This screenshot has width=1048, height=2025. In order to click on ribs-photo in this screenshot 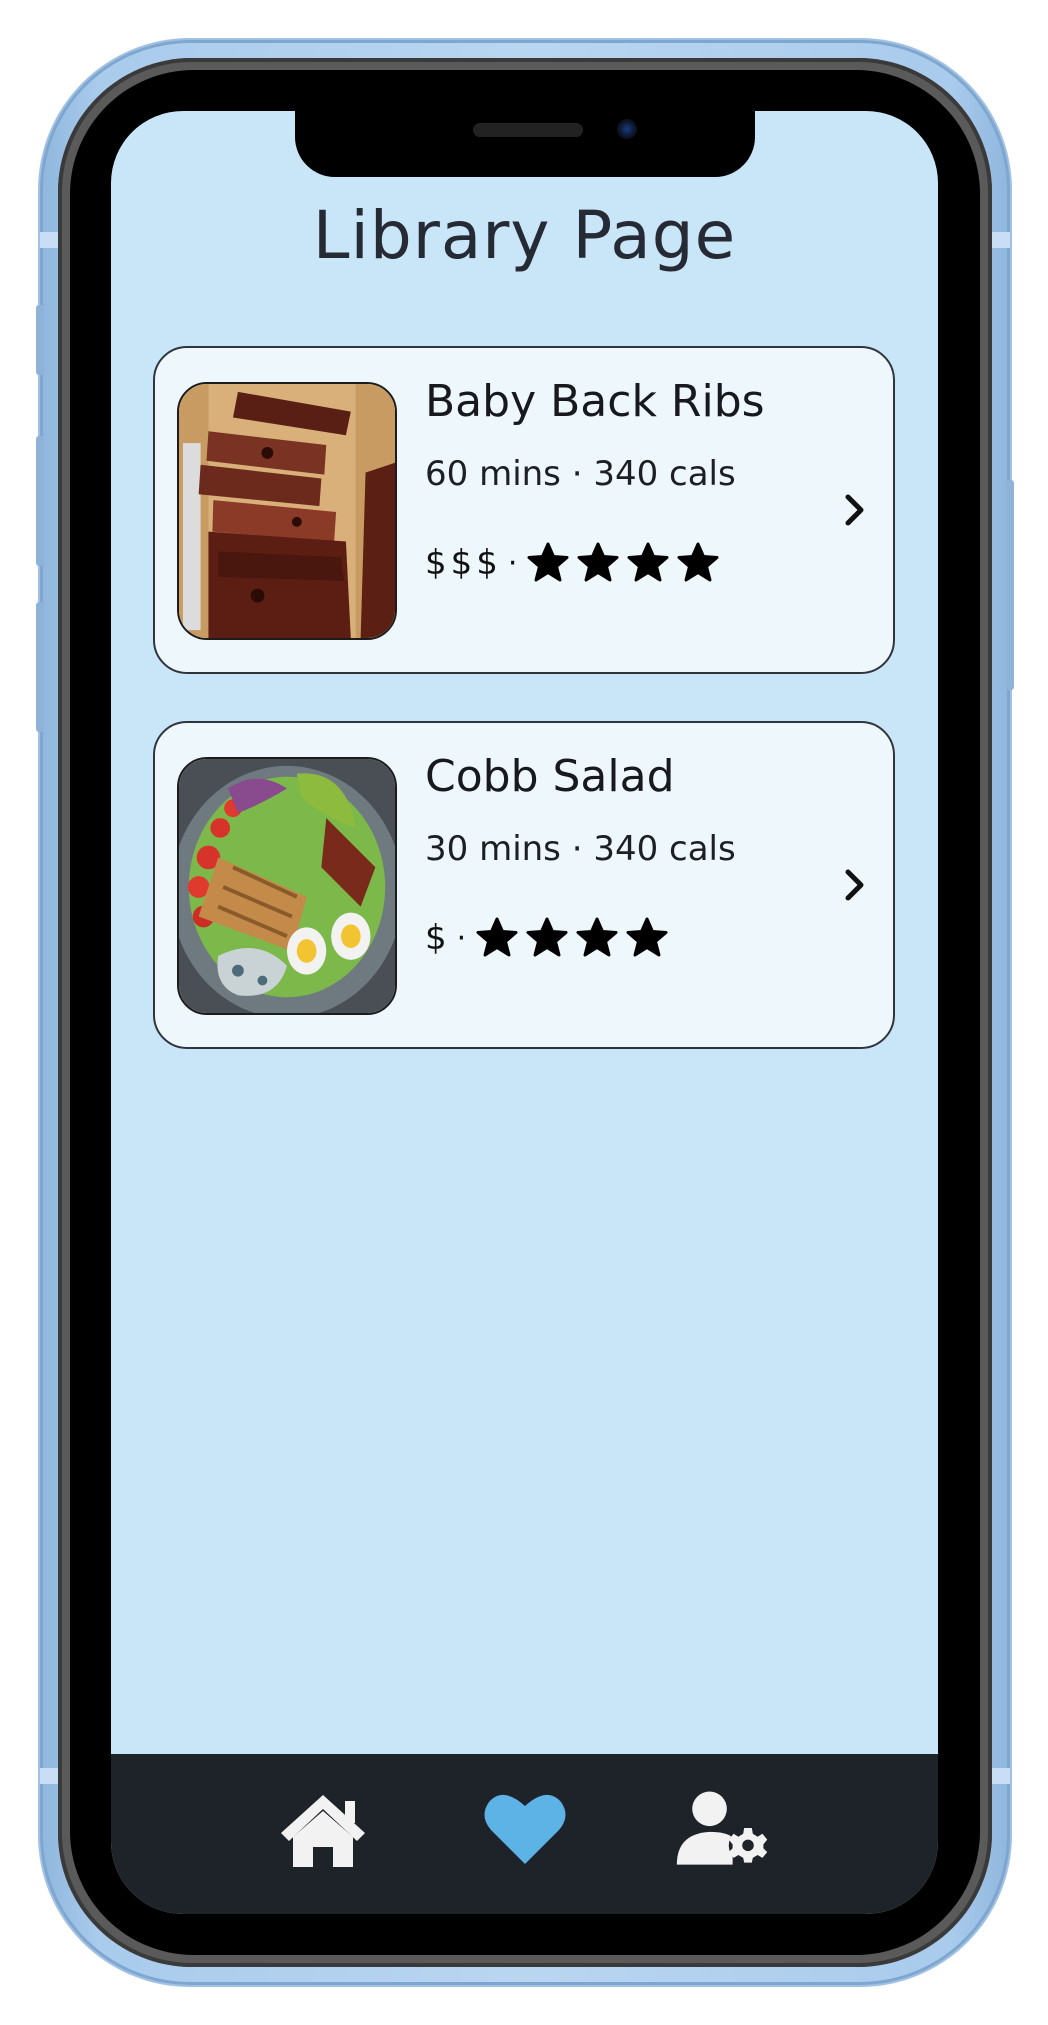, I will do `click(287, 511)`.